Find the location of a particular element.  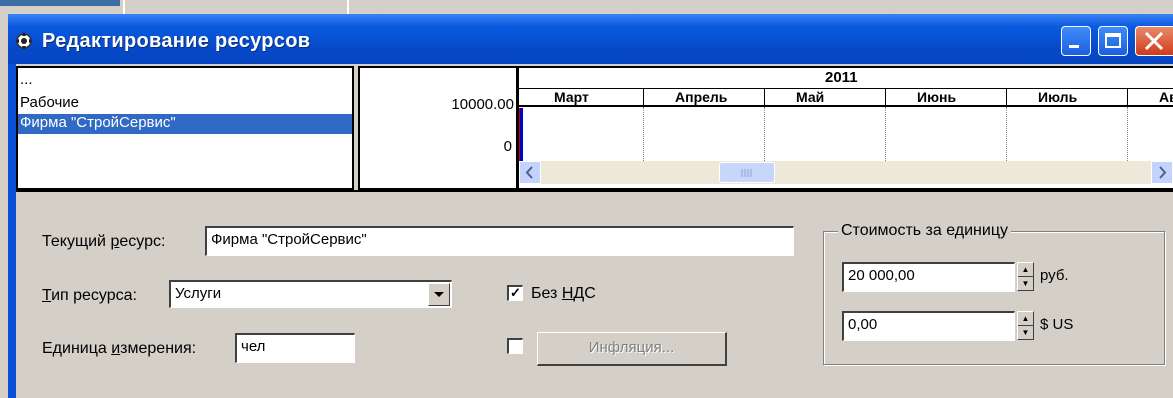

month-label: Июнь is located at coordinates (937, 97).